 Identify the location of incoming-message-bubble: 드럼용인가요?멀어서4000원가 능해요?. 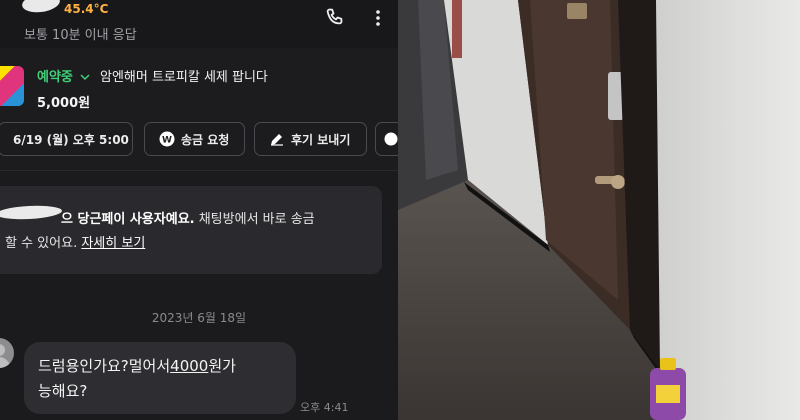
(160, 378).